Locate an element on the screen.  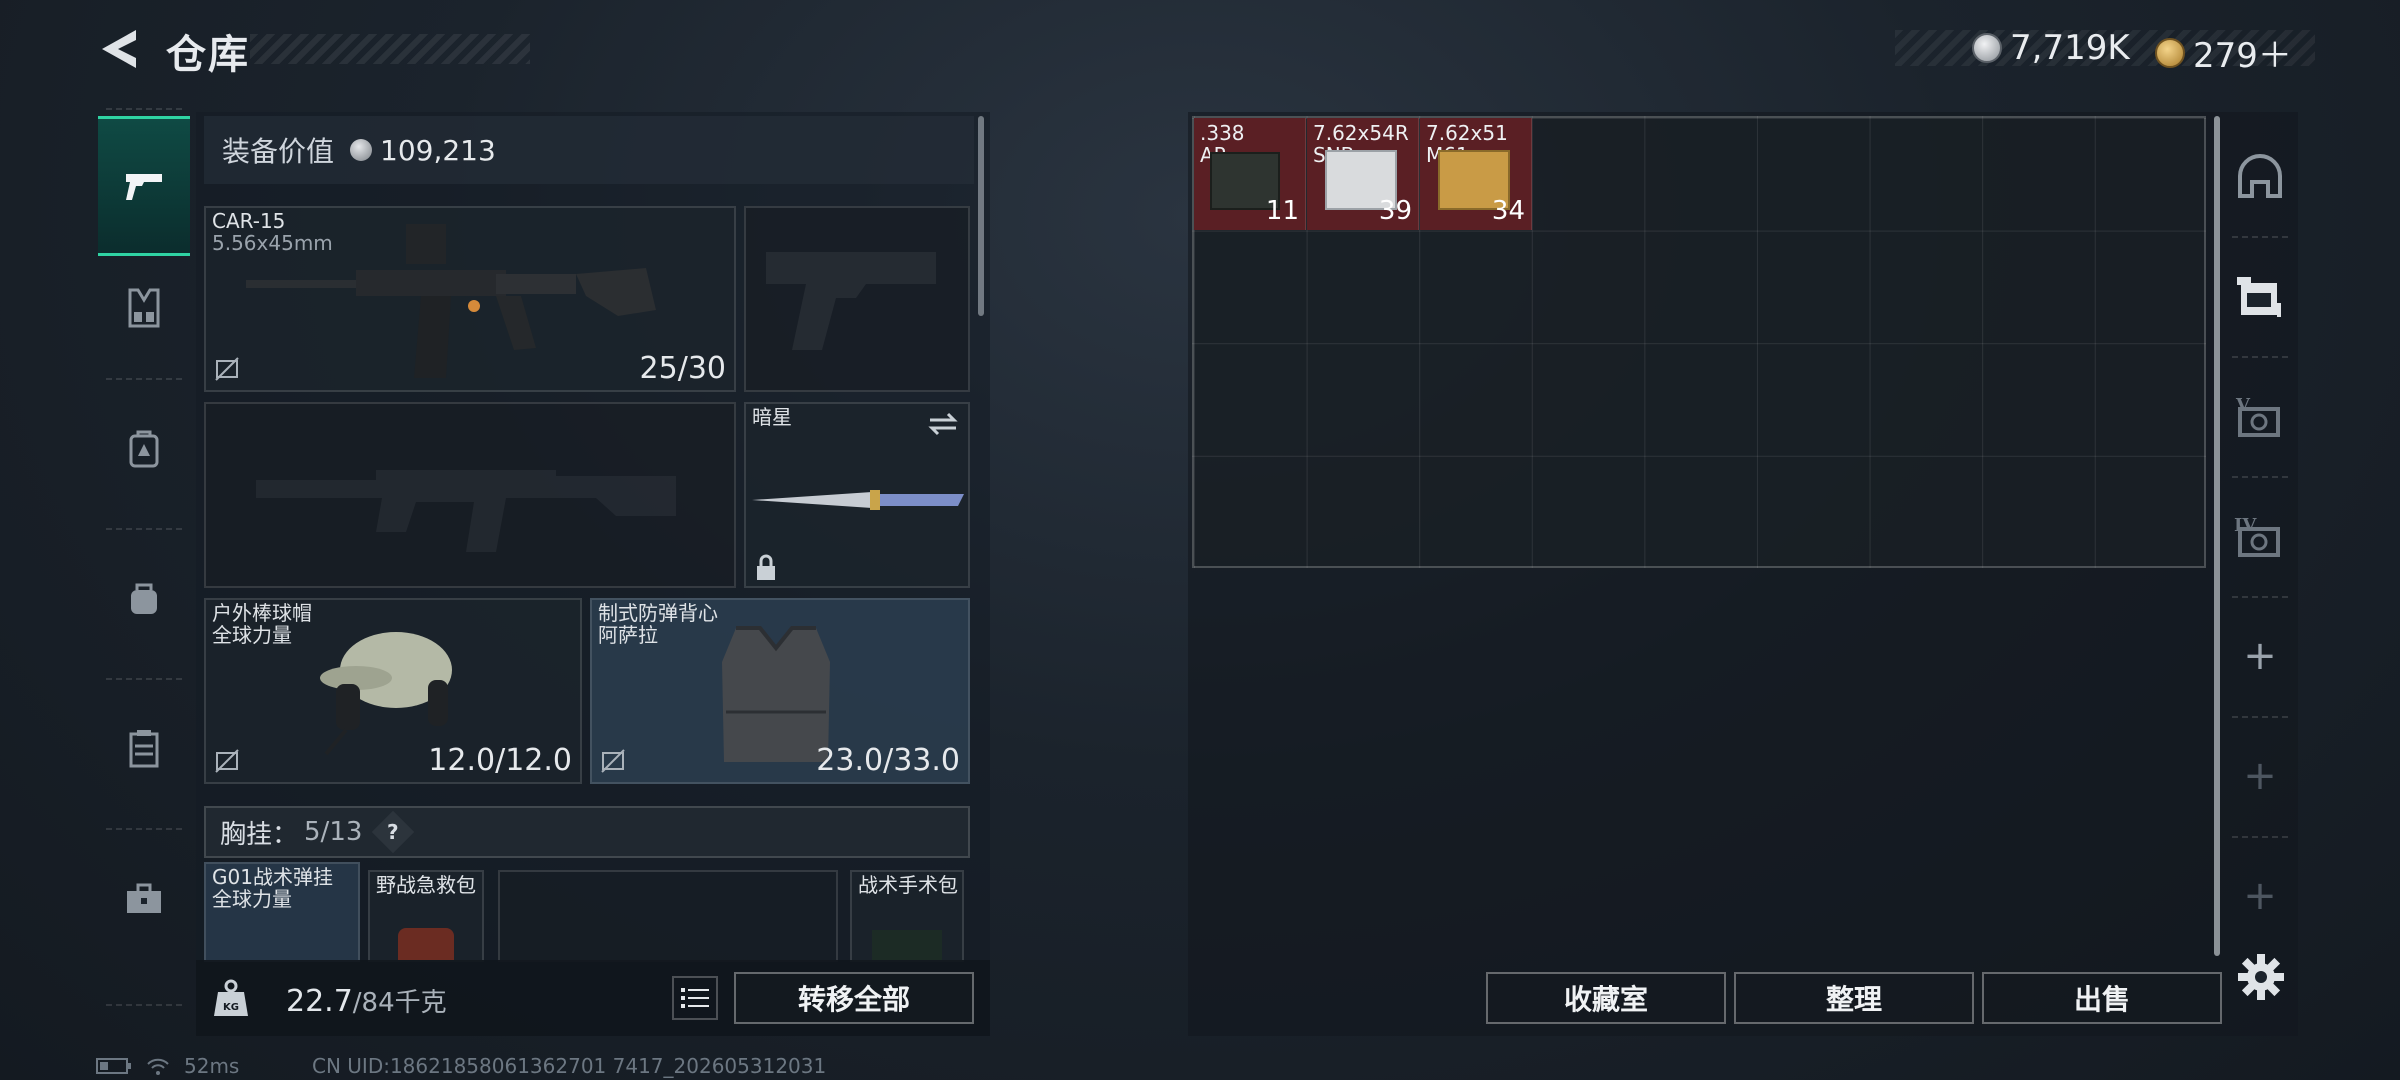
melee-slot: 暗星 is located at coordinates (857, 495).